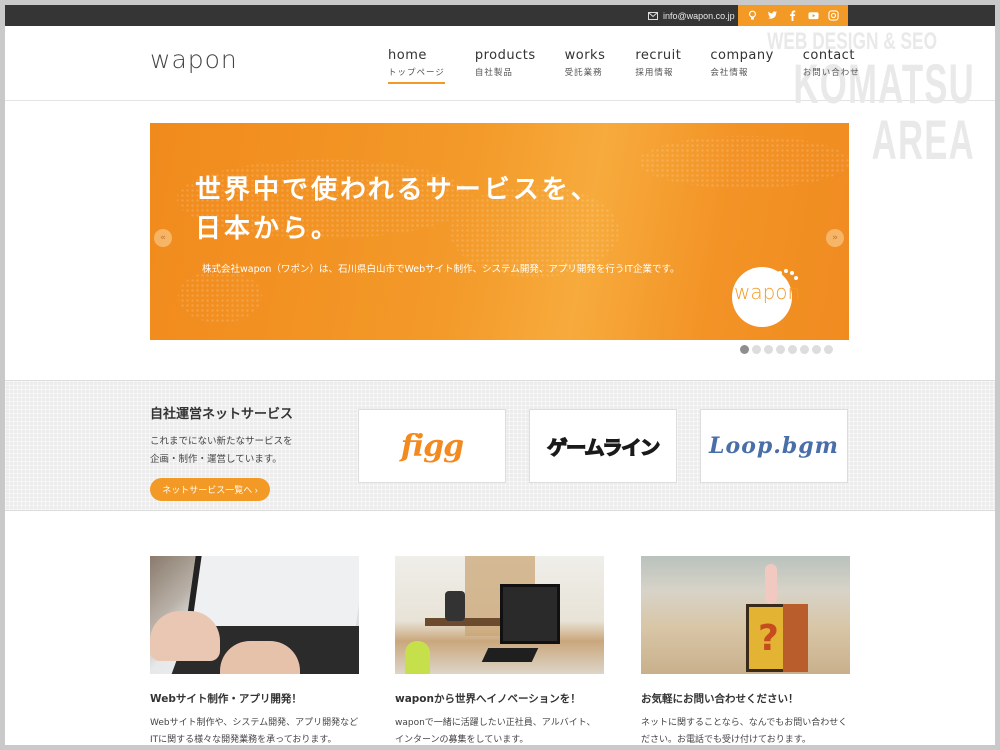 The image size is (1000, 750). What do you see at coordinates (416, 66) in the screenshot?
I see `nav-item-home: home トップページ` at bounding box center [416, 66].